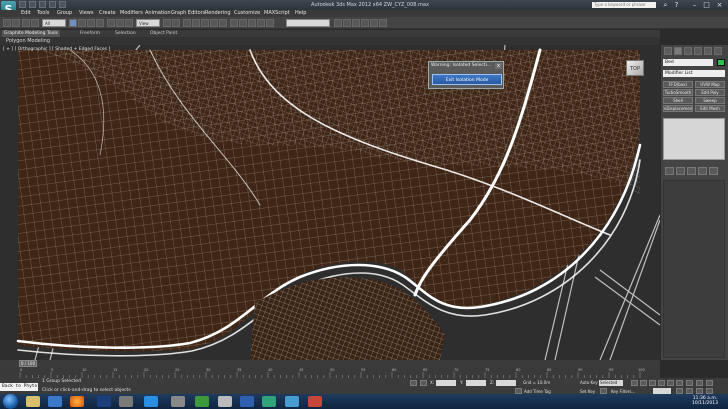 Image resolution: width=728 pixels, height=409 pixels. Describe the element at coordinates (688, 51) in the screenshot. I see `hierarchy-tab-icon` at that location.